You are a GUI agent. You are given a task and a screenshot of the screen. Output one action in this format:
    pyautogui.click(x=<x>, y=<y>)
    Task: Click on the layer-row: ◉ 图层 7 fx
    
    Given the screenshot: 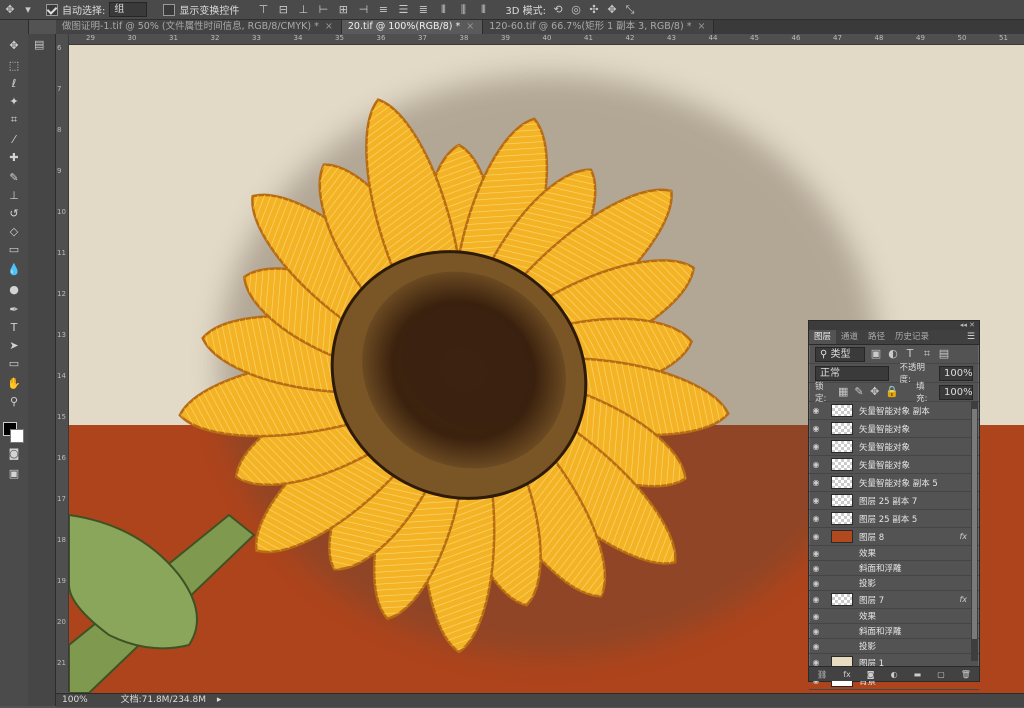 What is the action you would take?
    pyautogui.click(x=894, y=600)
    